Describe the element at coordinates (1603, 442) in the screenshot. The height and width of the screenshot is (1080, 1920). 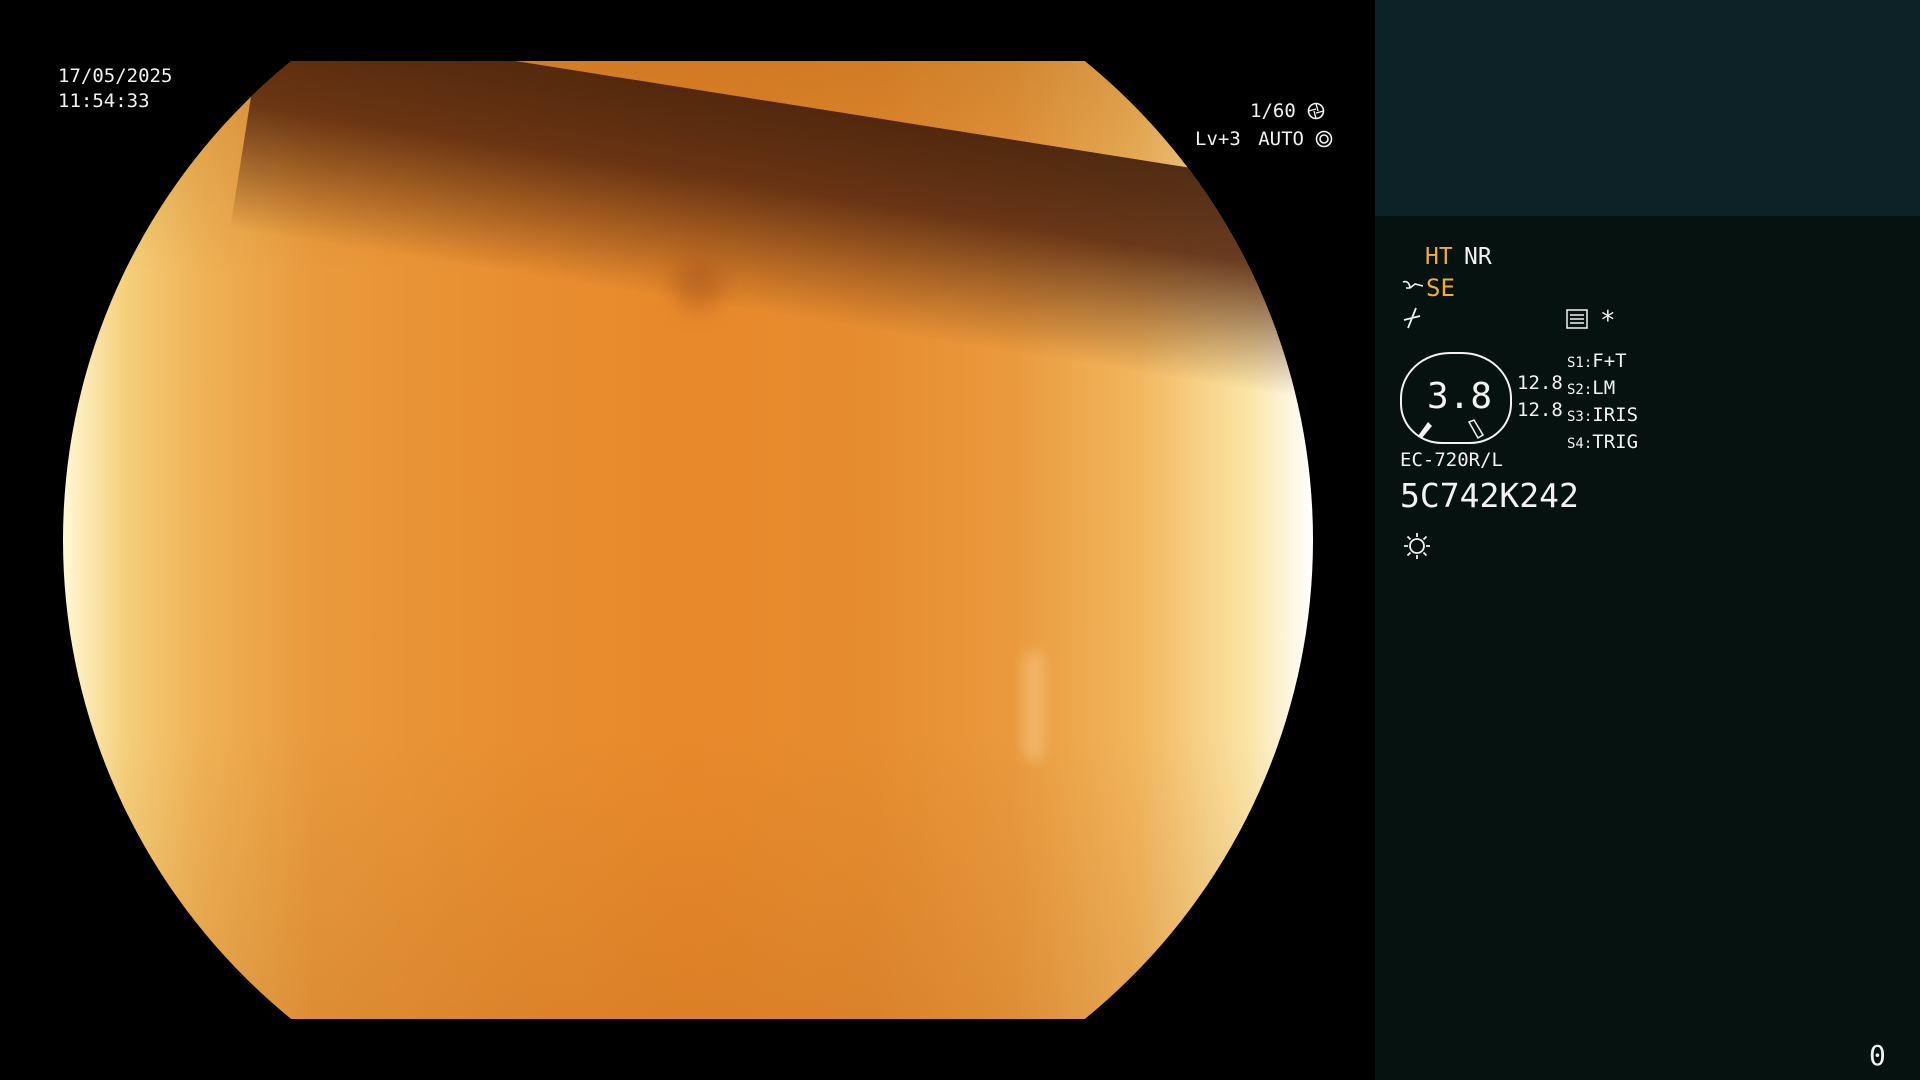
I see `switch-row: S4:TRIG` at that location.